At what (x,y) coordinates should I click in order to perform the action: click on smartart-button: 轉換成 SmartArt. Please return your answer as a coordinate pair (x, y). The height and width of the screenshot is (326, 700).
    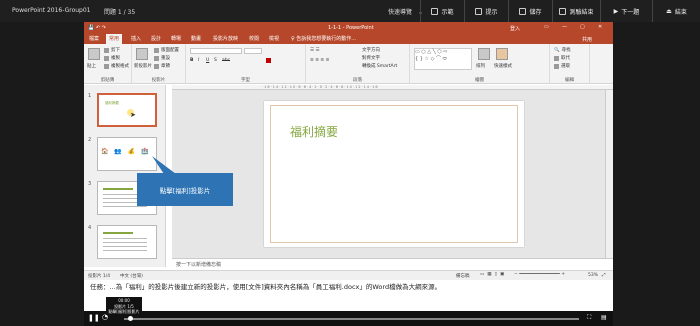
    Looking at the image, I should click on (379, 66).